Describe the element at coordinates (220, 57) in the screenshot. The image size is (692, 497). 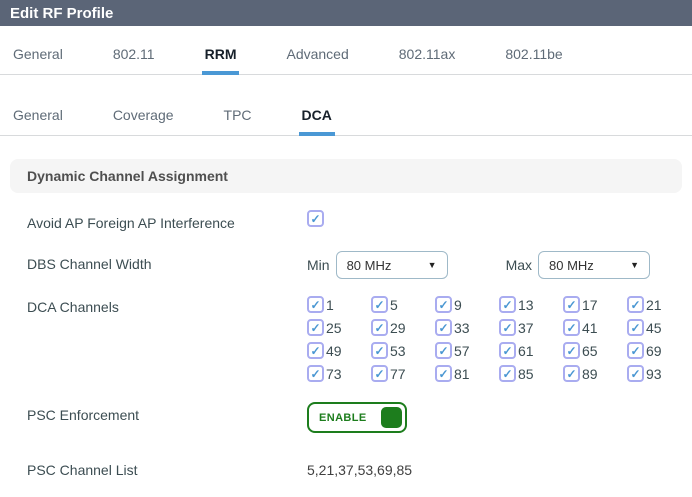
I see `tab-rrm: RRM` at that location.